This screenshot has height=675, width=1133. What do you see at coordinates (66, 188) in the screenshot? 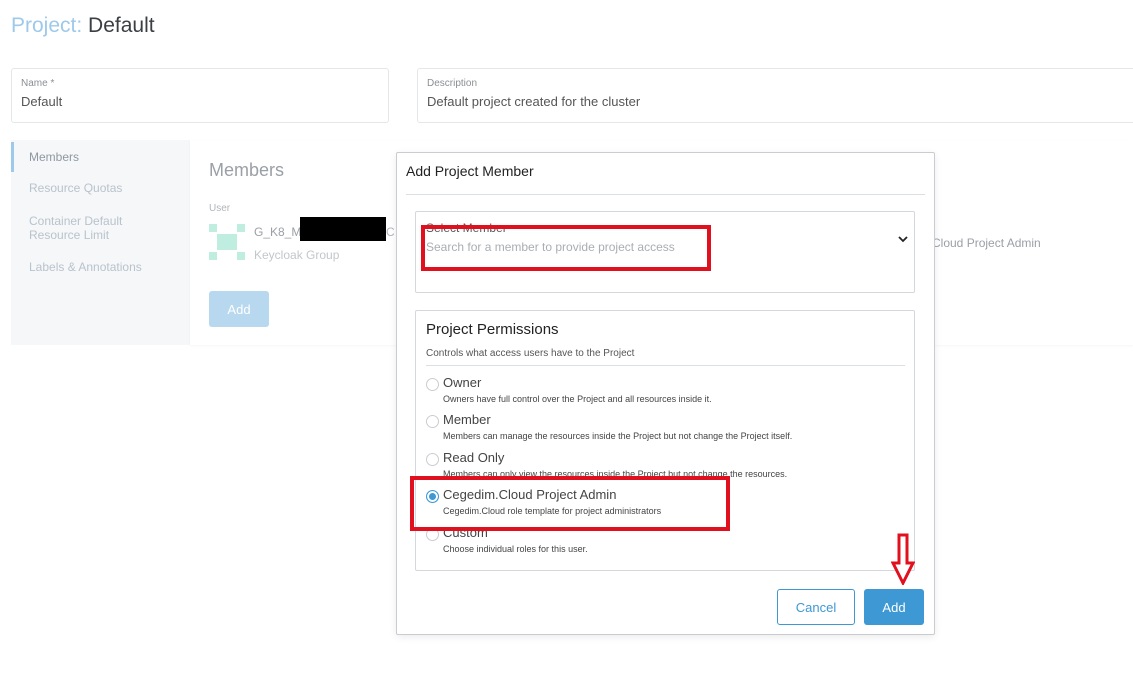
I see `sidebar-item-resource-quotas: Resource Quotas` at bounding box center [66, 188].